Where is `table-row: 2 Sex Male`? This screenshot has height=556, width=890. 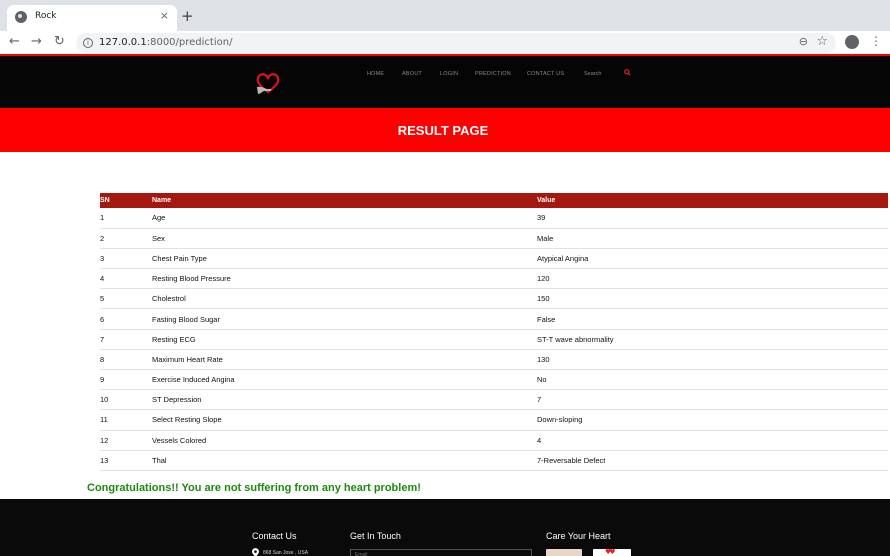
table-row: 2 Sex Male is located at coordinates (494, 238).